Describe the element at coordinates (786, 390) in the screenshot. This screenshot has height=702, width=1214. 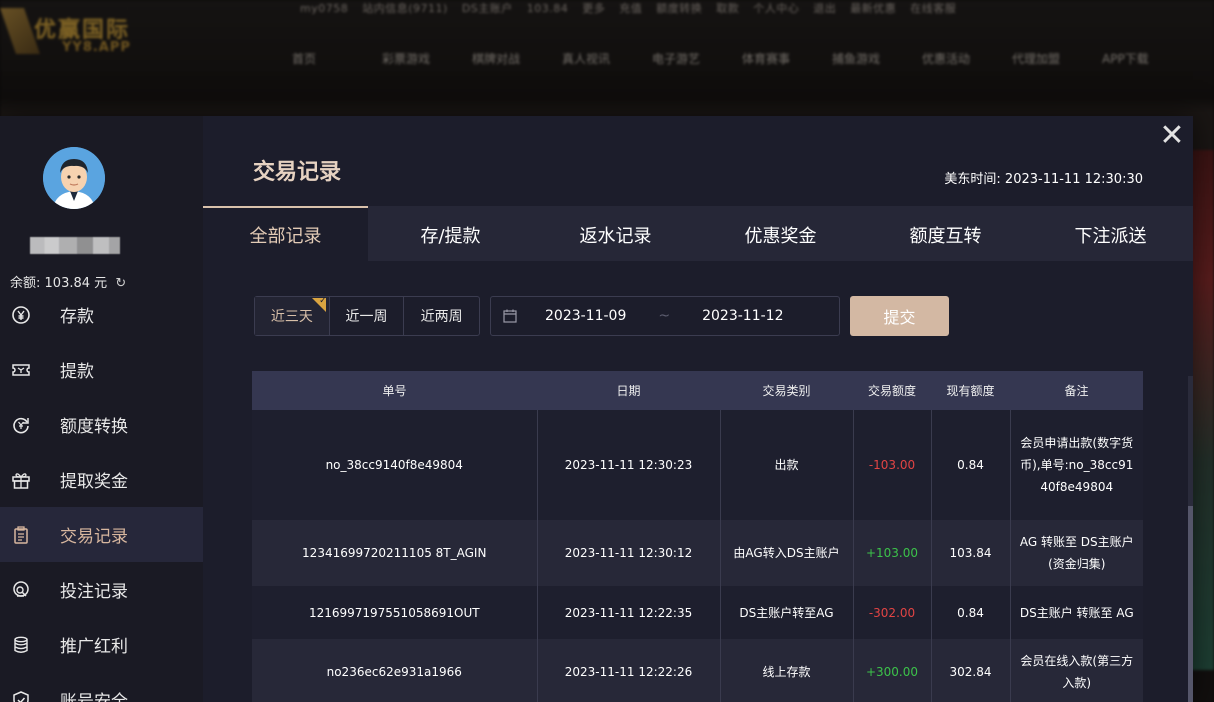
I see `column-header-type: 交易类别` at that location.